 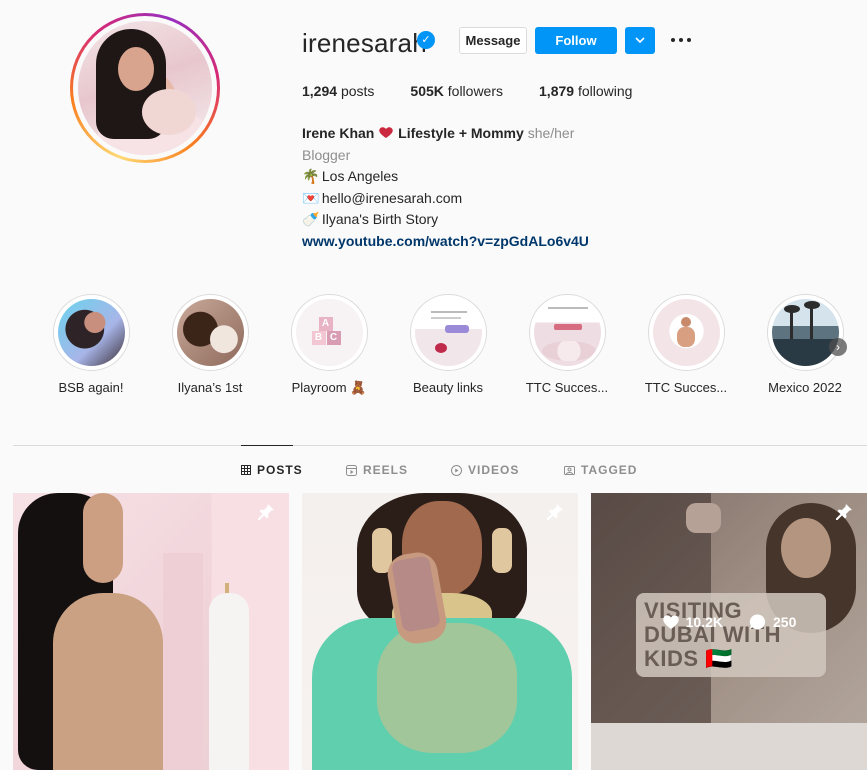 I want to click on tab-tagged: TAGGED, so click(x=600, y=470).